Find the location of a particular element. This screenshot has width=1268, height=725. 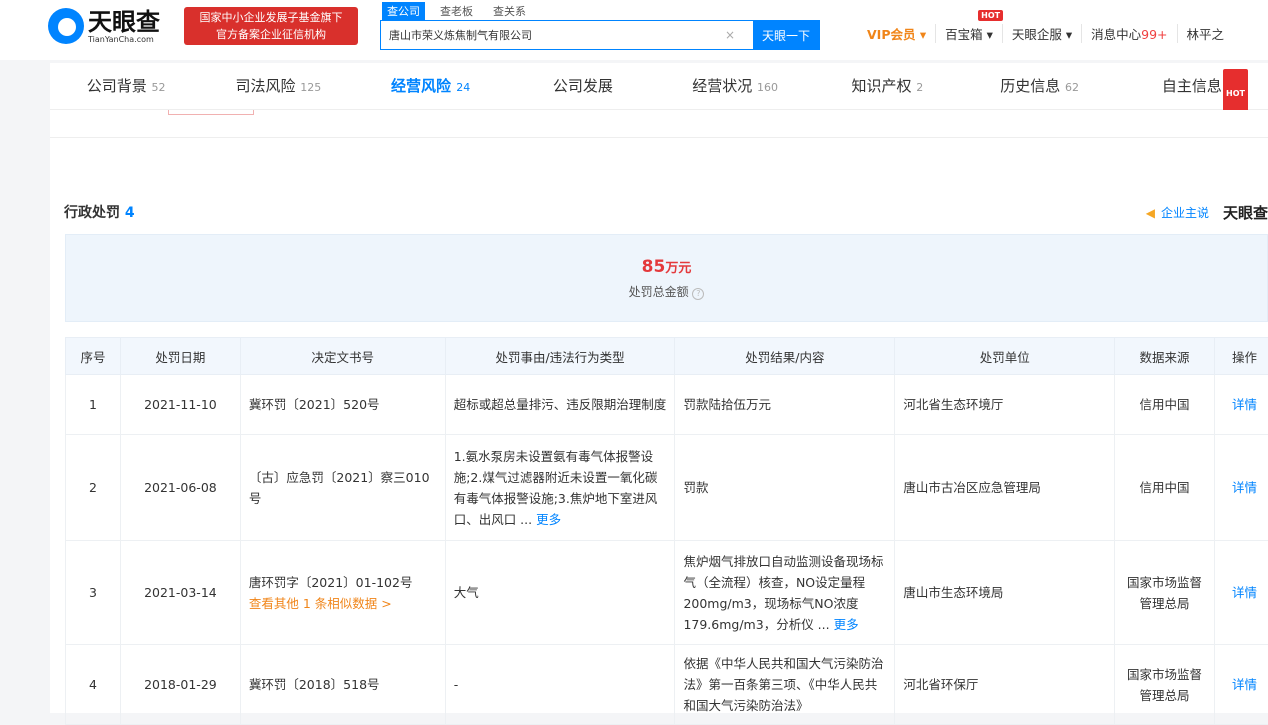

similar-data-link: 查看其他 1 条相似数据 > is located at coordinates (320, 603).